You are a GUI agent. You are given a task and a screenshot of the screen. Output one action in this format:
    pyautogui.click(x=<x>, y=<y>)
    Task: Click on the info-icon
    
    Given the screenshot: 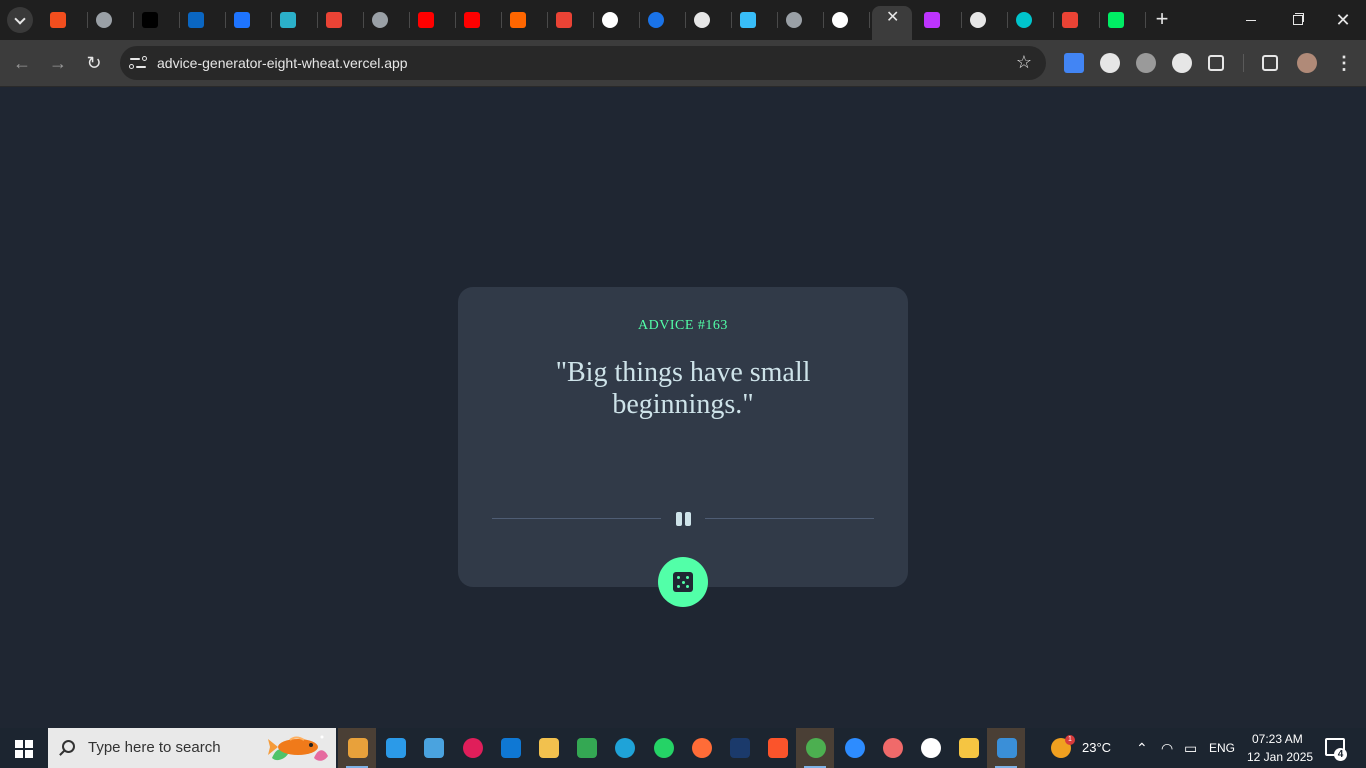 What is the action you would take?
    pyautogui.click(x=610, y=20)
    